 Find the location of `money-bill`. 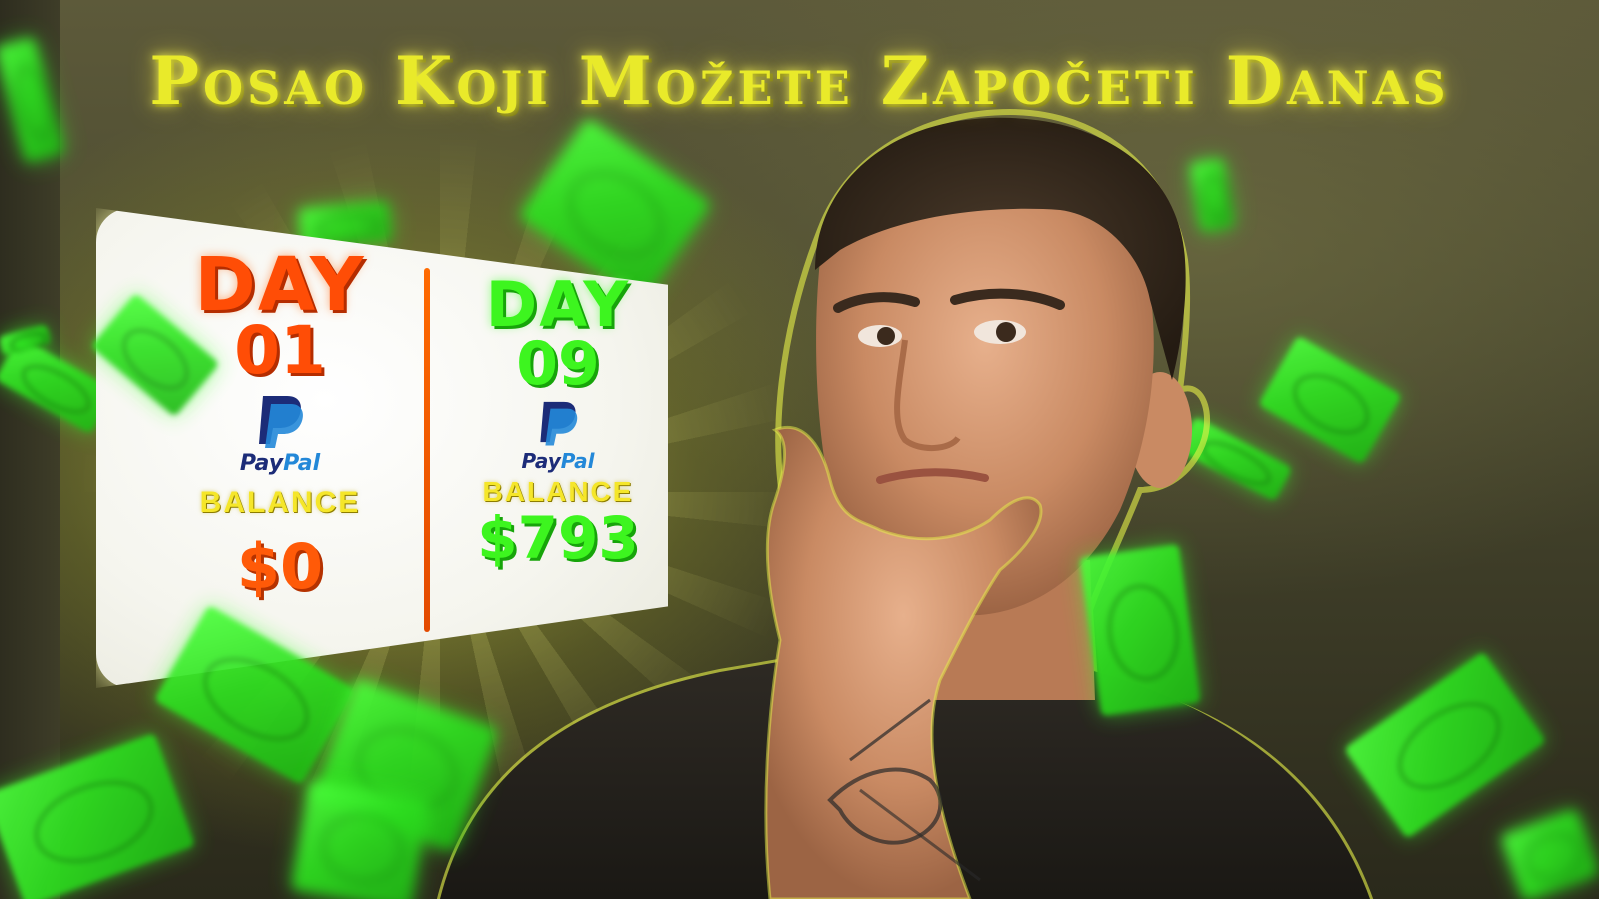

money-bill is located at coordinates (360, 839).